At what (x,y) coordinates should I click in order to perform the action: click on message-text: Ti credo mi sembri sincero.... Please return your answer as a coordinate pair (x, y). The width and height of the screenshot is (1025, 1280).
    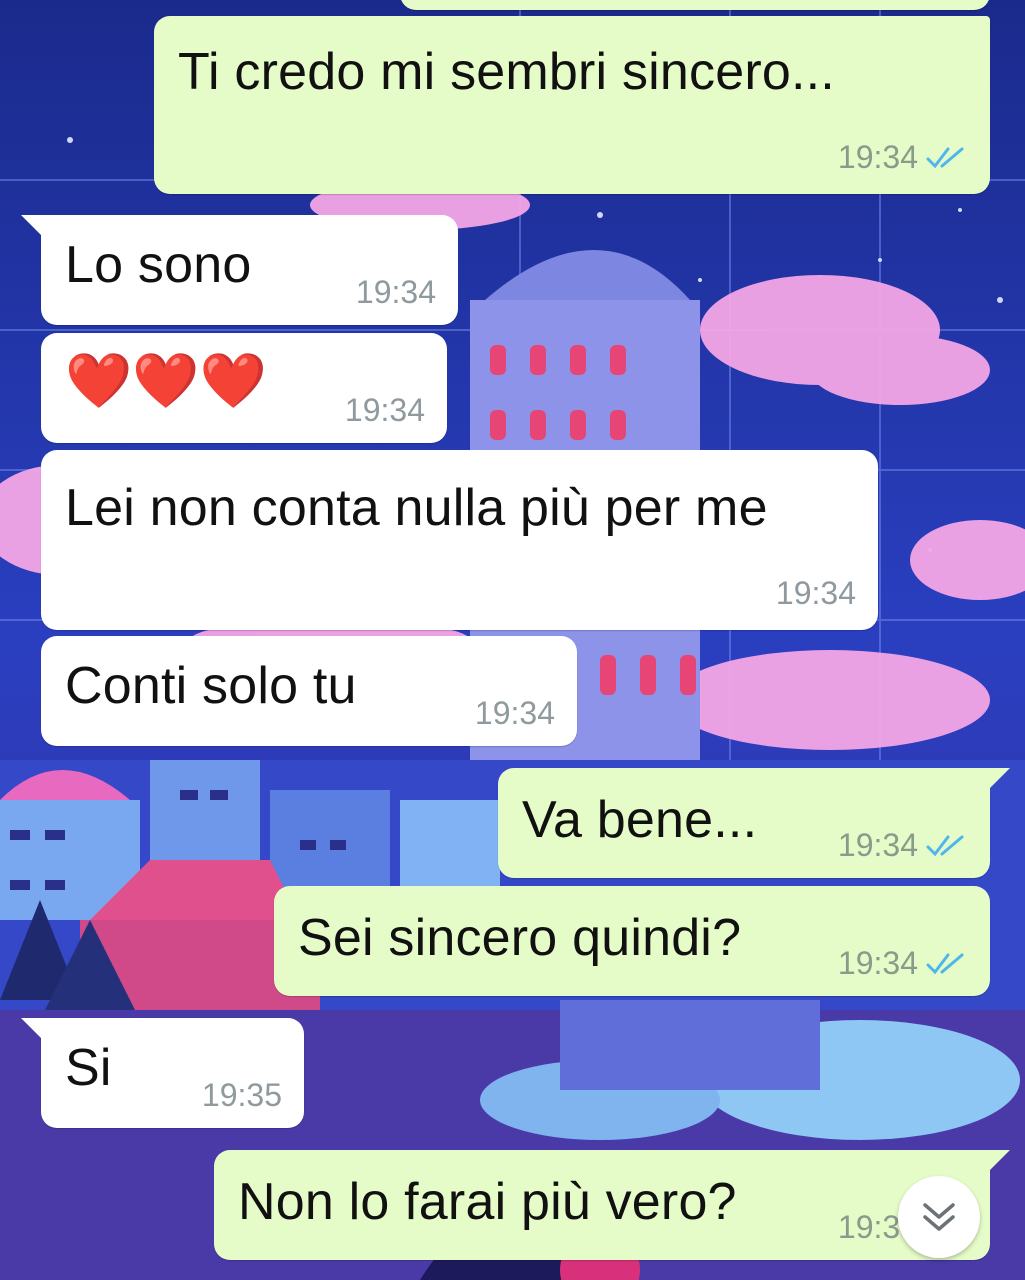
    Looking at the image, I should click on (506, 72).